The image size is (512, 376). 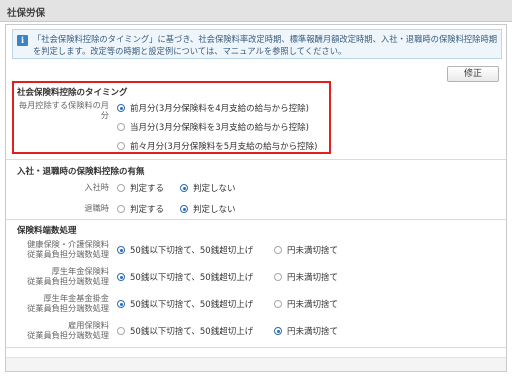 I want to click on rounding-row-label: 健康保険・介護保険料 従業員負担分端数処理, so click(x=61, y=249).